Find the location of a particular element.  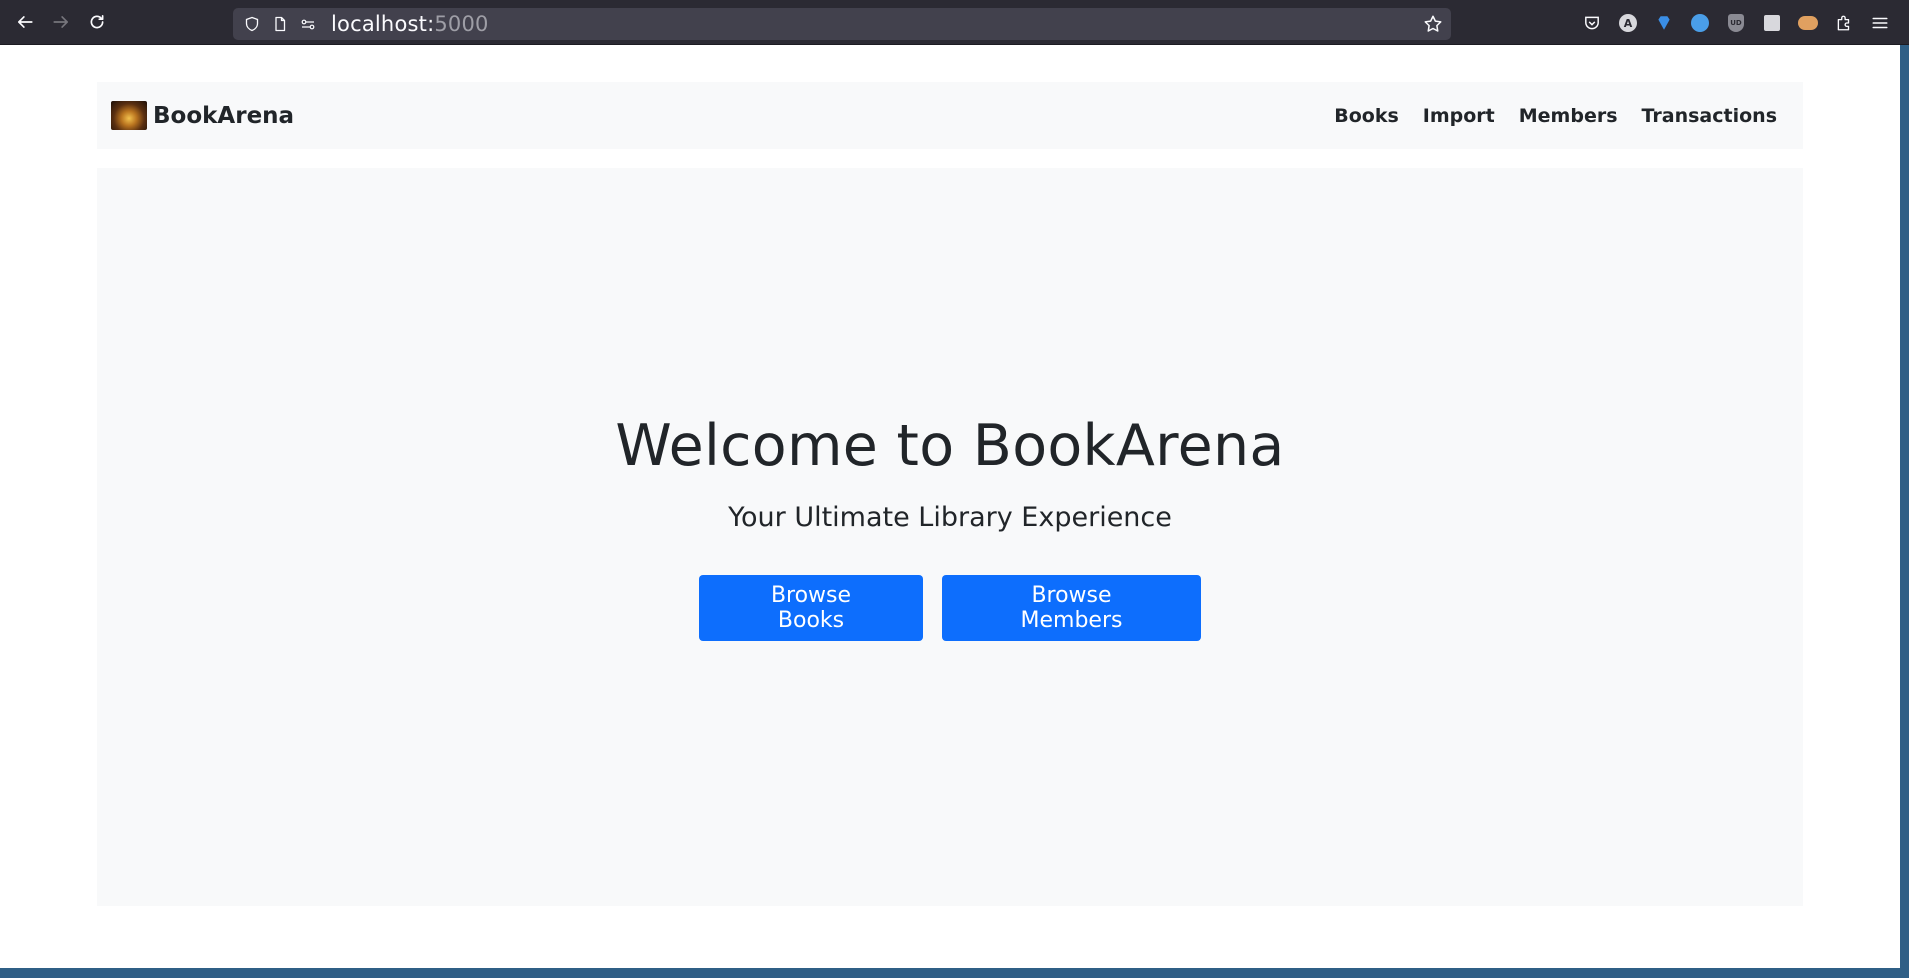

account-a-icon: A is located at coordinates (1628, 23).